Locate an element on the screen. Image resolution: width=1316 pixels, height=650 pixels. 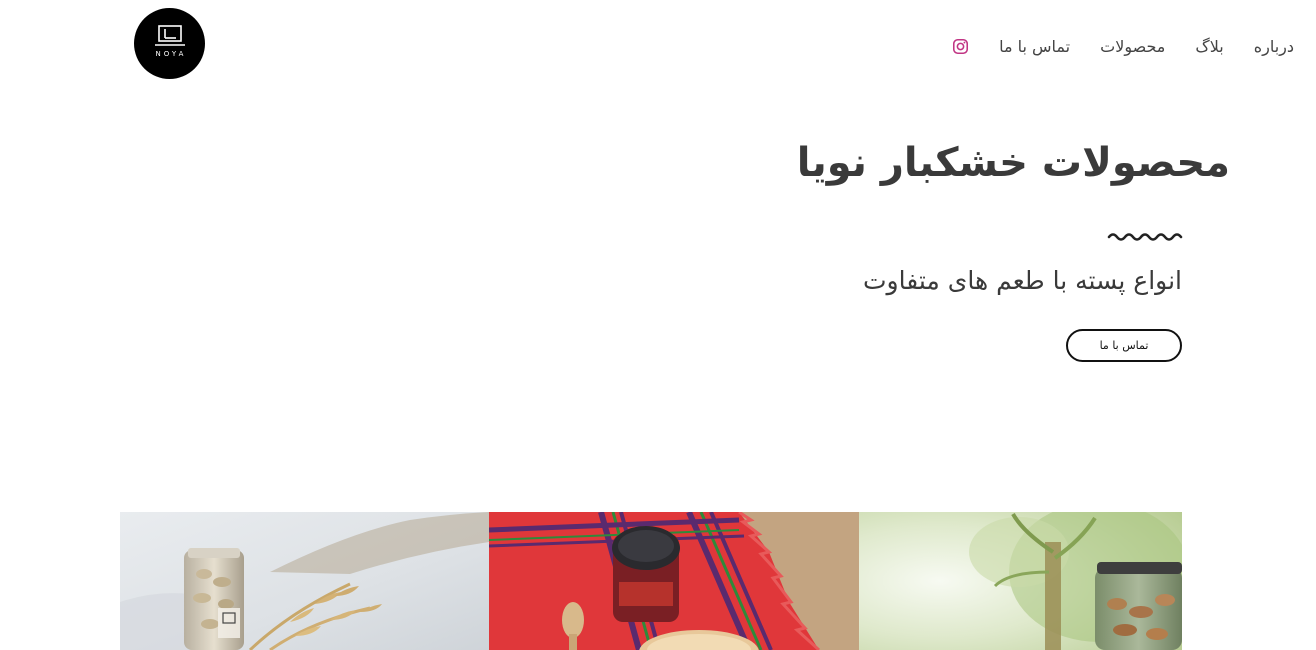
noya-logo: NOYA is located at coordinates (169, 43).